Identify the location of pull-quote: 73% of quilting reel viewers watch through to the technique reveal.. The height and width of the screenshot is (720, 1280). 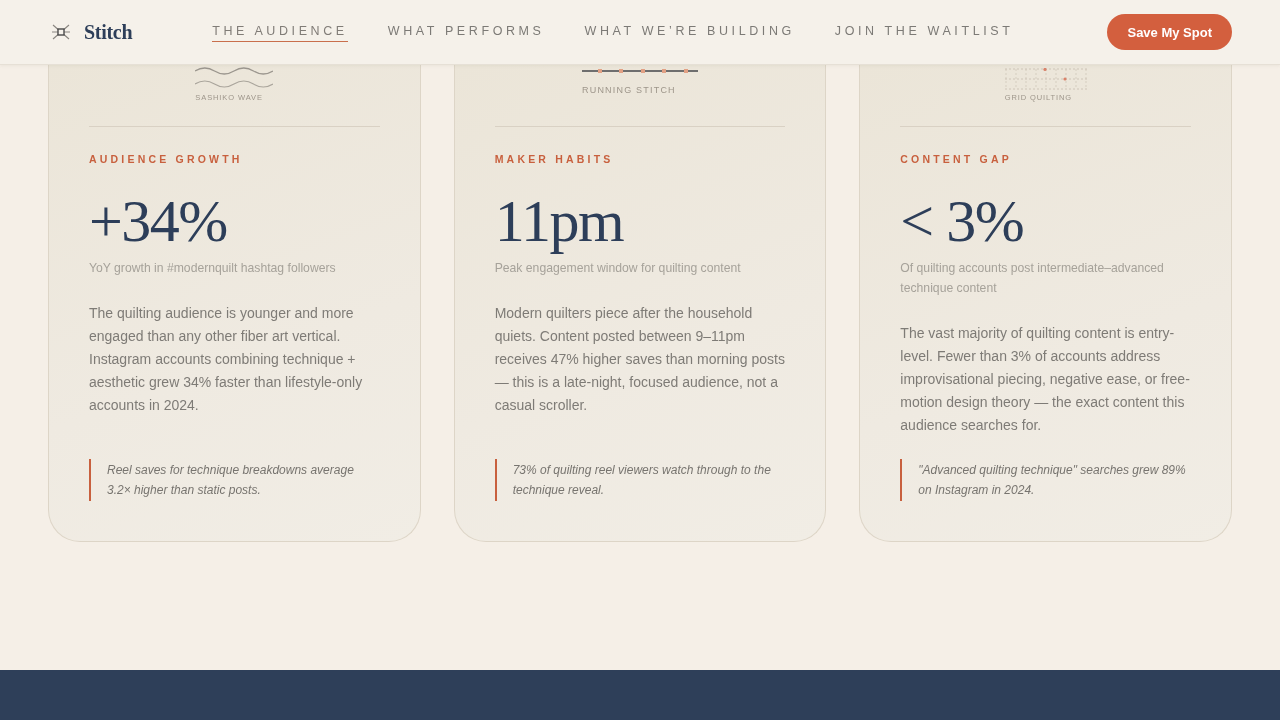
(640, 480).